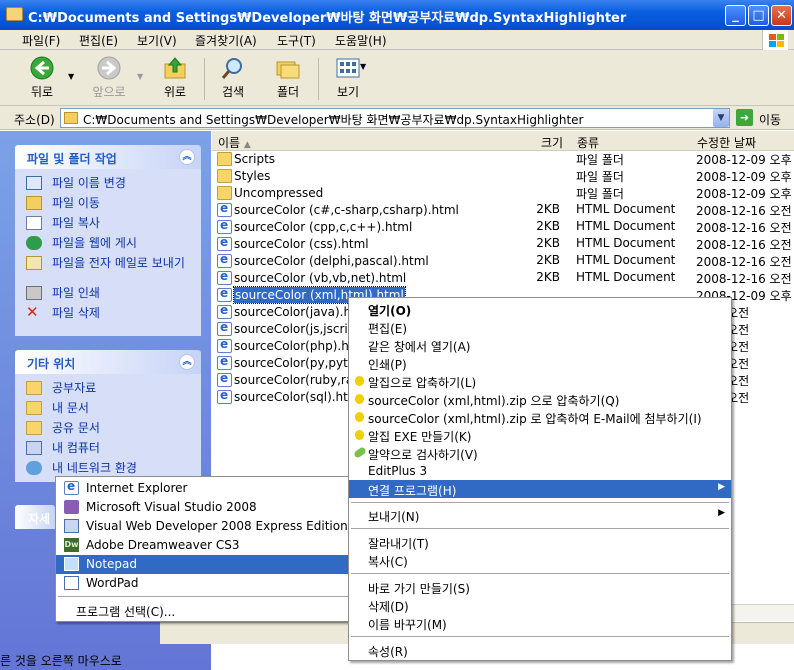 This screenshot has width=794, height=670. I want to click on menu-cut: 잘라내기(T), so click(540, 542).